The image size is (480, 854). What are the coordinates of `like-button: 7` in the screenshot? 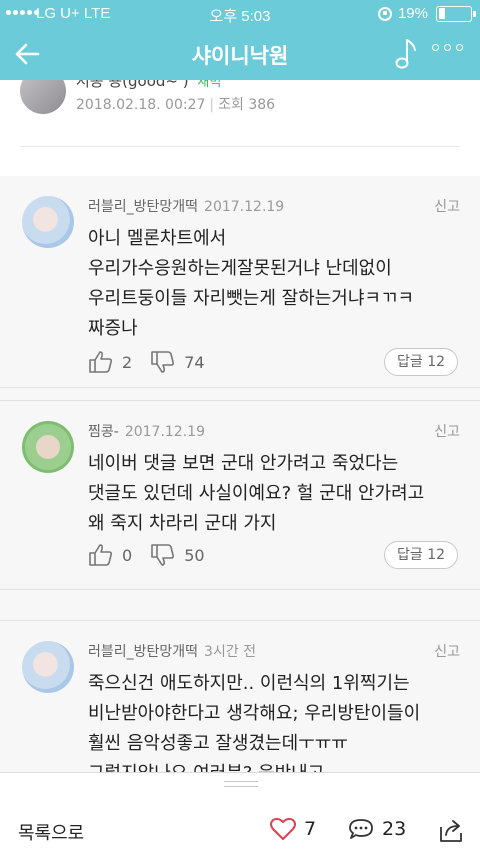 It's located at (293, 829).